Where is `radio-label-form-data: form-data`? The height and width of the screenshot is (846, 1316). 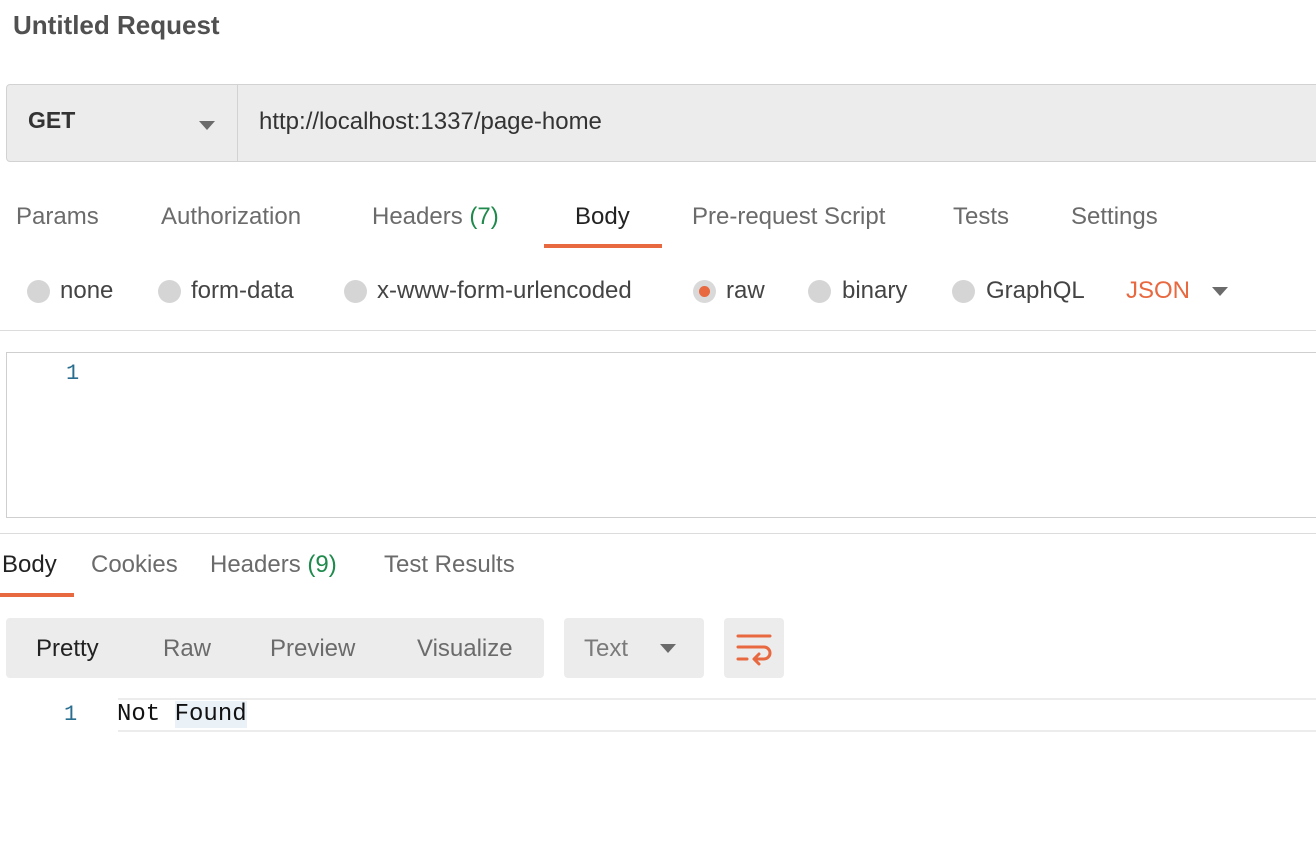 radio-label-form-data: form-data is located at coordinates (242, 291).